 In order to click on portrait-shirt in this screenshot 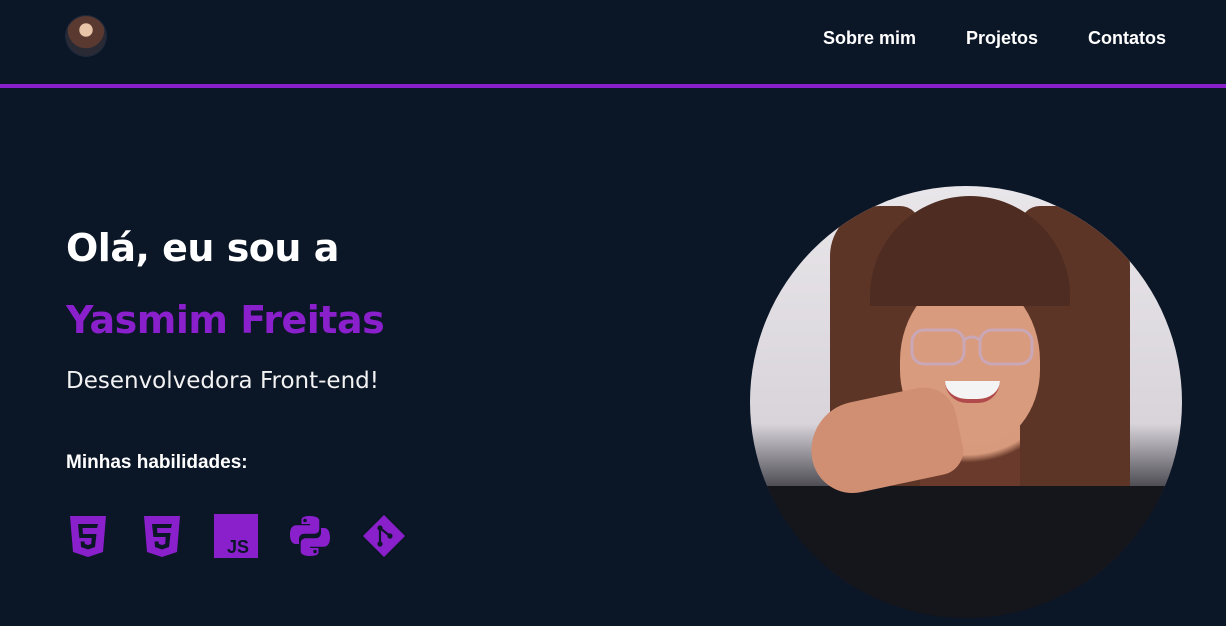, I will do `click(966, 552)`.